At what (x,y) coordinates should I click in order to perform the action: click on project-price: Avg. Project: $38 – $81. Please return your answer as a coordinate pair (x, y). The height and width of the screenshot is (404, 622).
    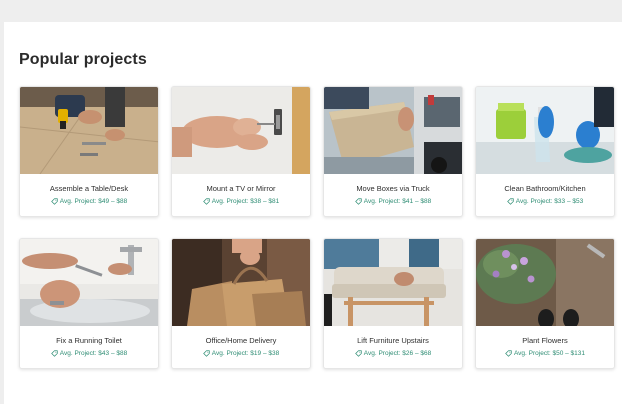
    Looking at the image, I should click on (241, 201).